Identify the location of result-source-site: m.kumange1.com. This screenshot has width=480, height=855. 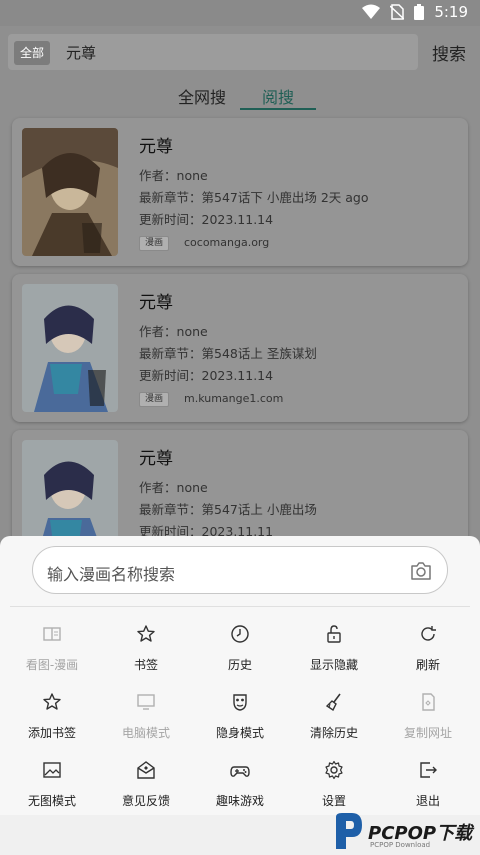
(234, 398).